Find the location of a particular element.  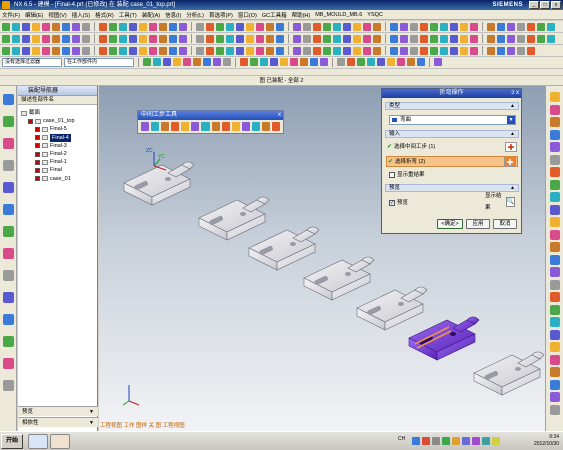

copy-icon is located at coordinates (103, 26).